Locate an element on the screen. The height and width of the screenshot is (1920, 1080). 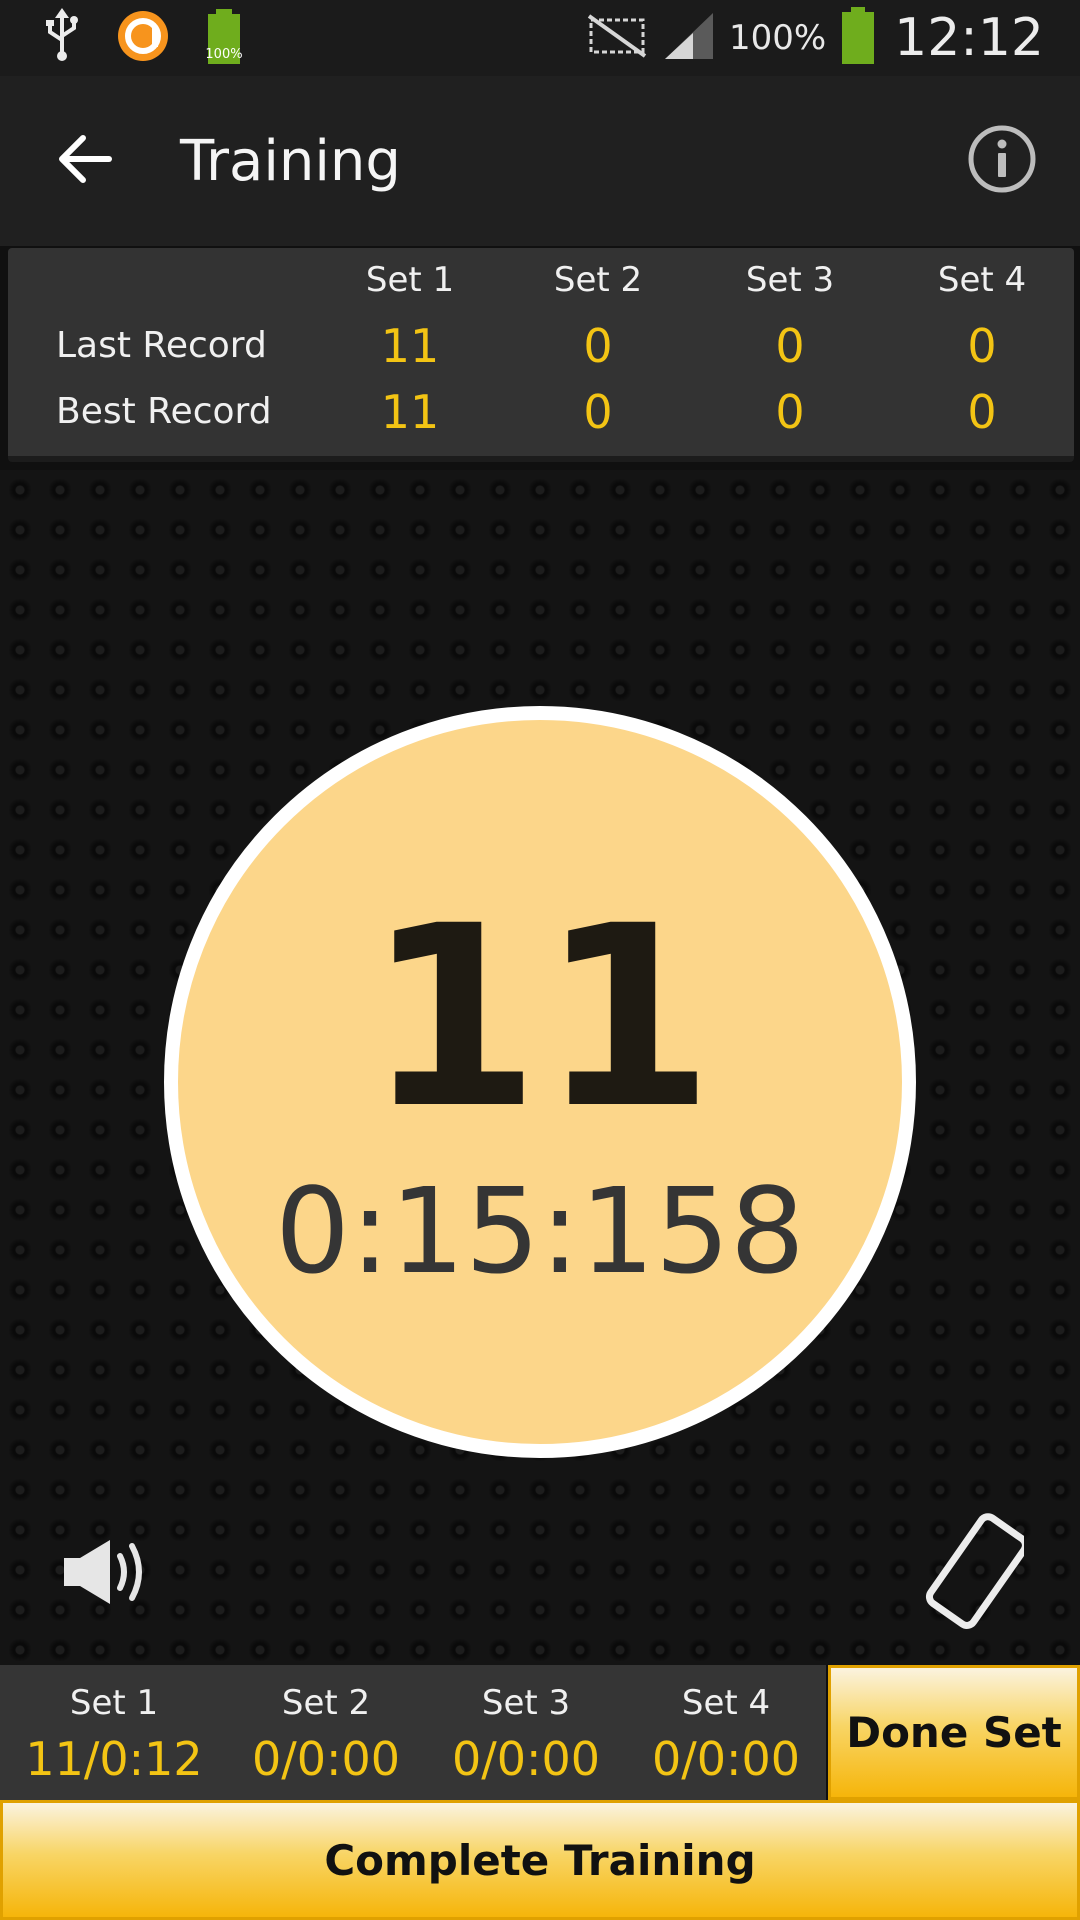
record-label: Best Record is located at coordinates (164, 411).